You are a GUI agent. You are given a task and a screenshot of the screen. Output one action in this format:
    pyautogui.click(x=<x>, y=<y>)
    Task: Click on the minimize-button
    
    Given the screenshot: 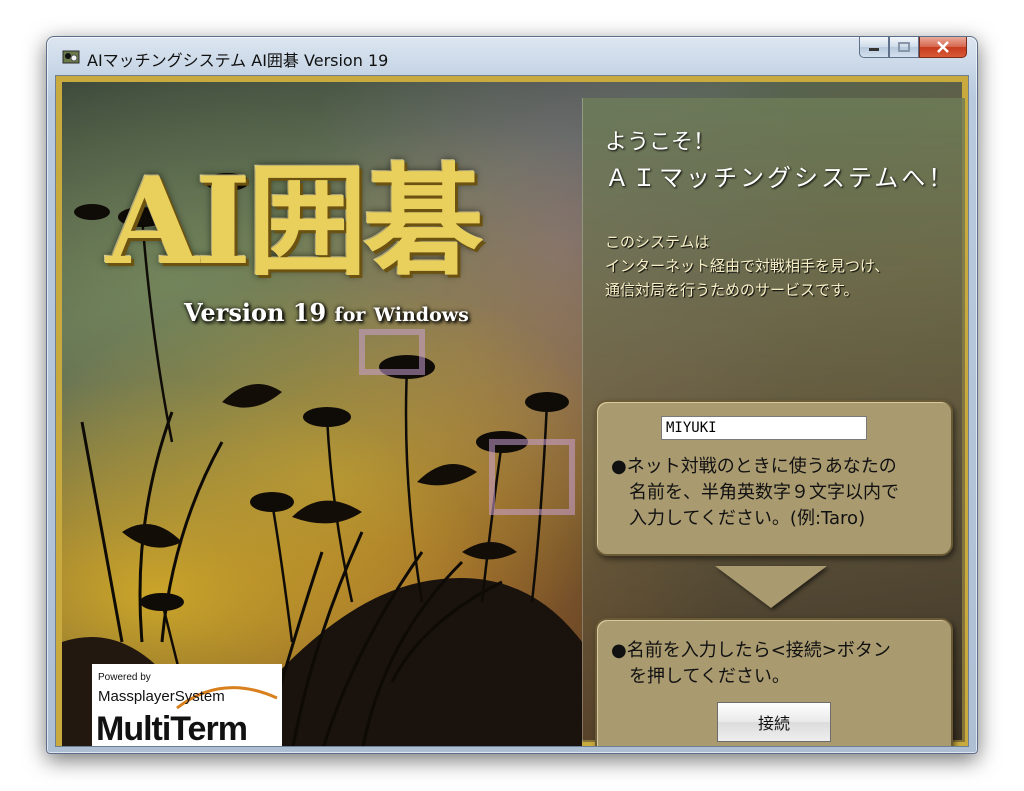 What is the action you would take?
    pyautogui.click(x=874, y=47)
    